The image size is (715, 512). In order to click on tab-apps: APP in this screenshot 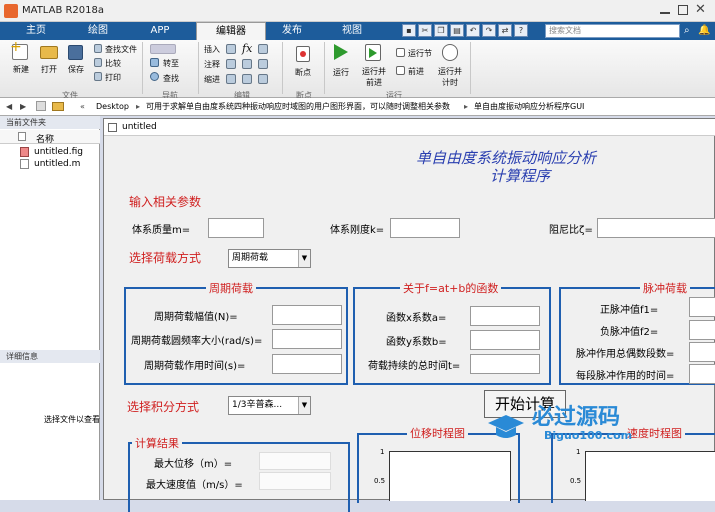, I will do `click(160, 31)`.